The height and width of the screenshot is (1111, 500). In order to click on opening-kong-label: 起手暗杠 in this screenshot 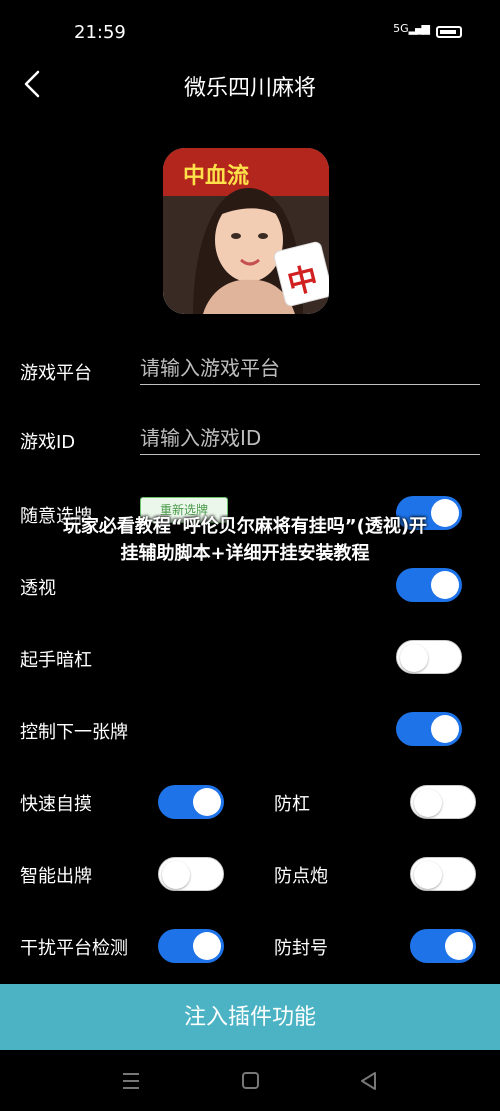, I will do `click(56, 660)`.